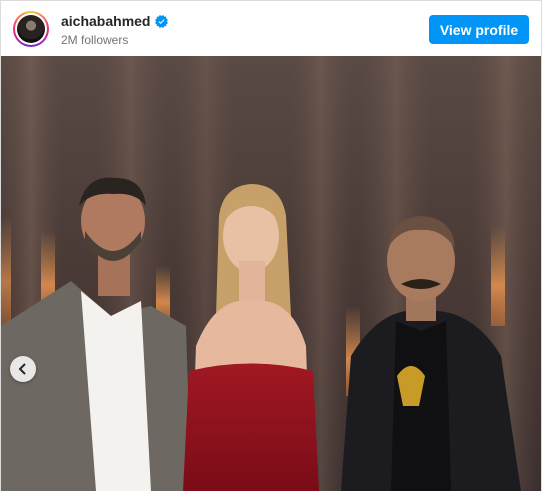  I want to click on avatar-image, so click(31, 29).